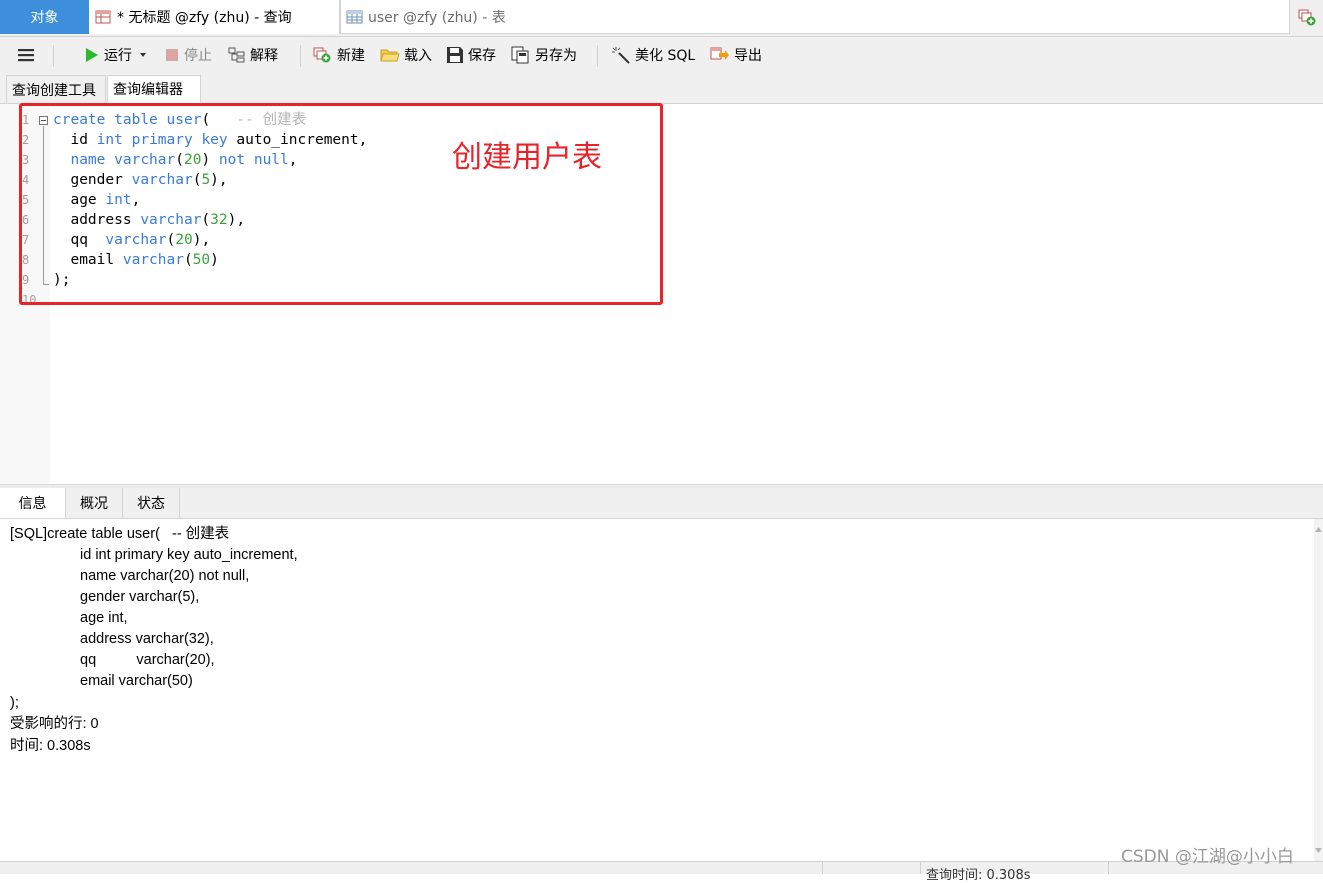 The image size is (1323, 883). Describe the element at coordinates (719, 53) in the screenshot. I see `export-icon` at that location.